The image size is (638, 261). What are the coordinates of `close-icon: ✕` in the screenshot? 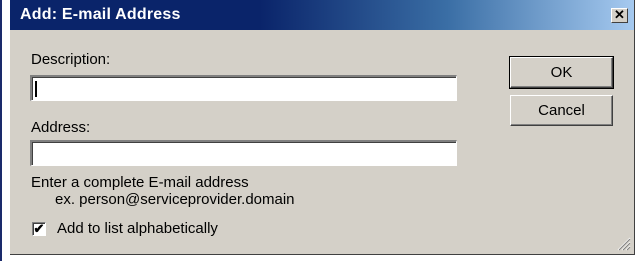 It's located at (619, 14).